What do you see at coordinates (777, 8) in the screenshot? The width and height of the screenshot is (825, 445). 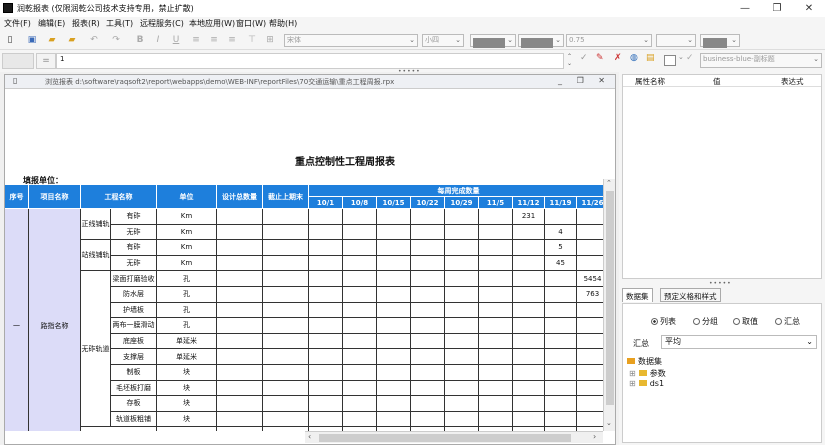 I see `restore-button: ❐` at bounding box center [777, 8].